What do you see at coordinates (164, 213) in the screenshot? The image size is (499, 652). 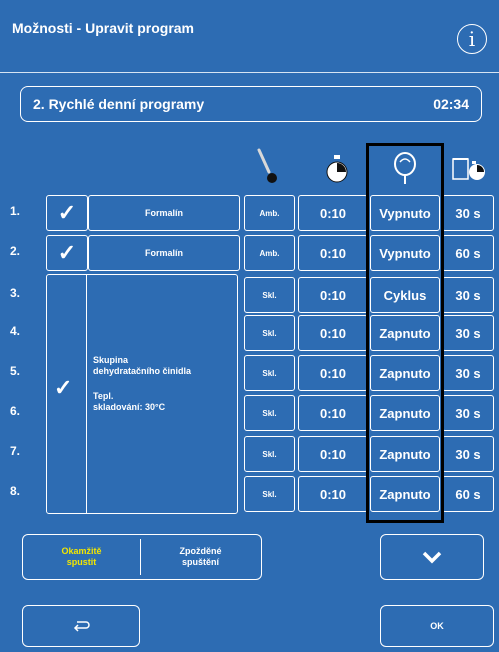 I see `step-1-reagent: Formalín` at bounding box center [164, 213].